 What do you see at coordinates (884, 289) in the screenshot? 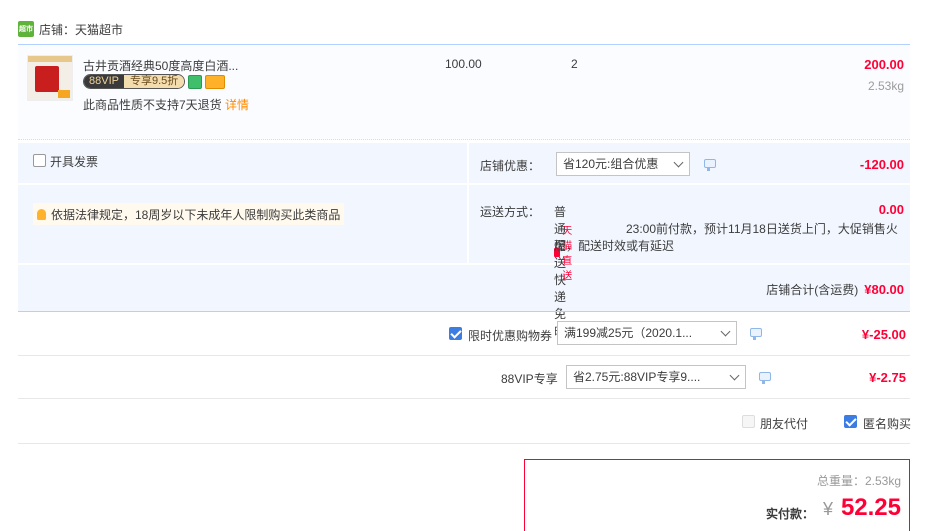
I see `store-total-value: ¥80.00` at bounding box center [884, 289].